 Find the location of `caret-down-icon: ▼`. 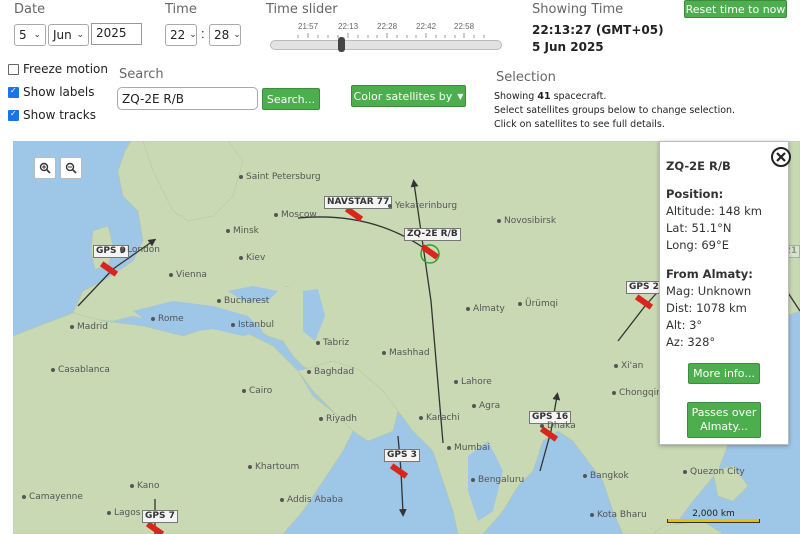

caret-down-icon: ▼ is located at coordinates (460, 96).